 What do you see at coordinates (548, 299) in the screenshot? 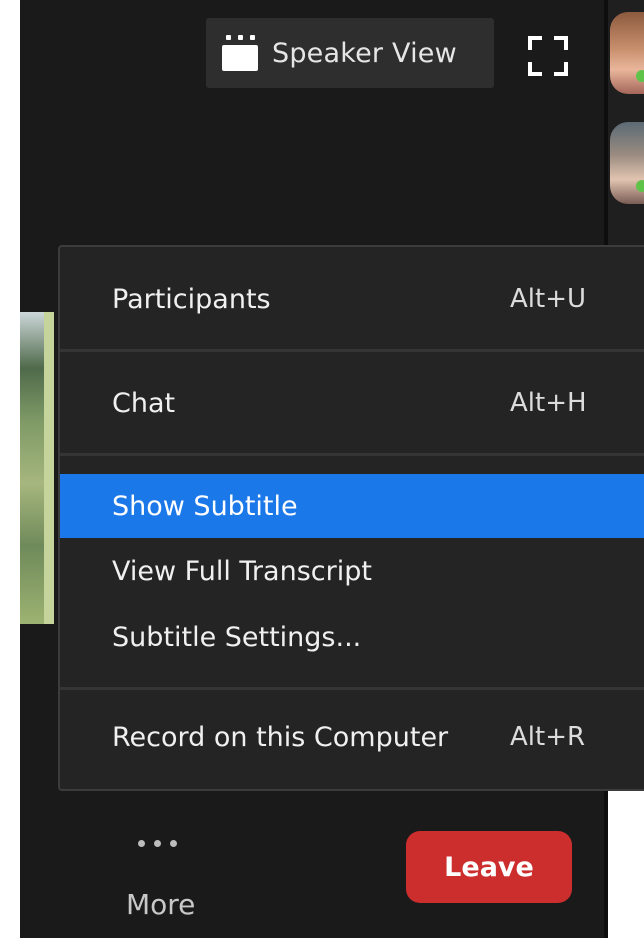
I see `menu-item-shortcut: Alt+U` at bounding box center [548, 299].